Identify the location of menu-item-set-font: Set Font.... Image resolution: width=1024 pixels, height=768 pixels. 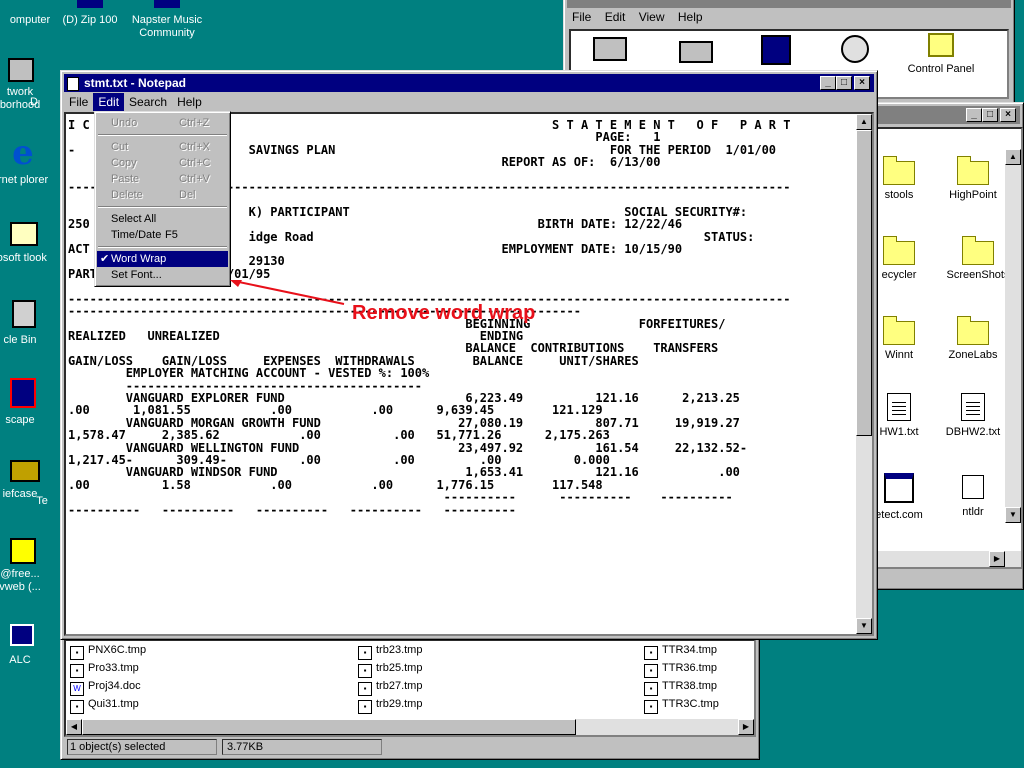
(162, 275).